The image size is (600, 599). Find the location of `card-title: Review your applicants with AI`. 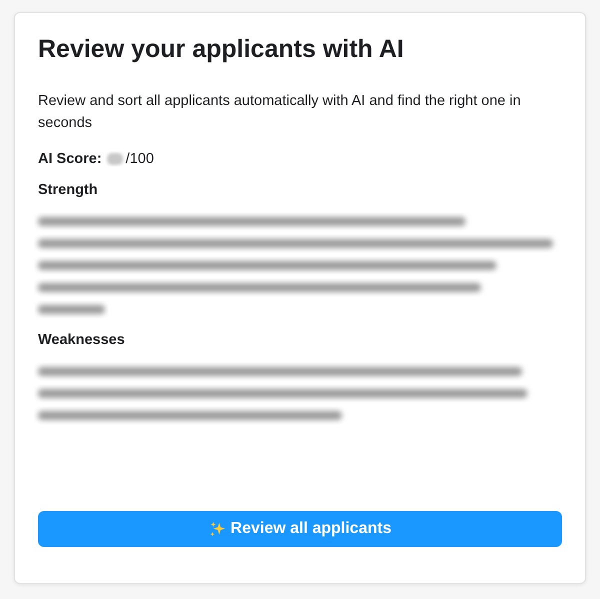

card-title: Review your applicants with AI is located at coordinates (221, 49).